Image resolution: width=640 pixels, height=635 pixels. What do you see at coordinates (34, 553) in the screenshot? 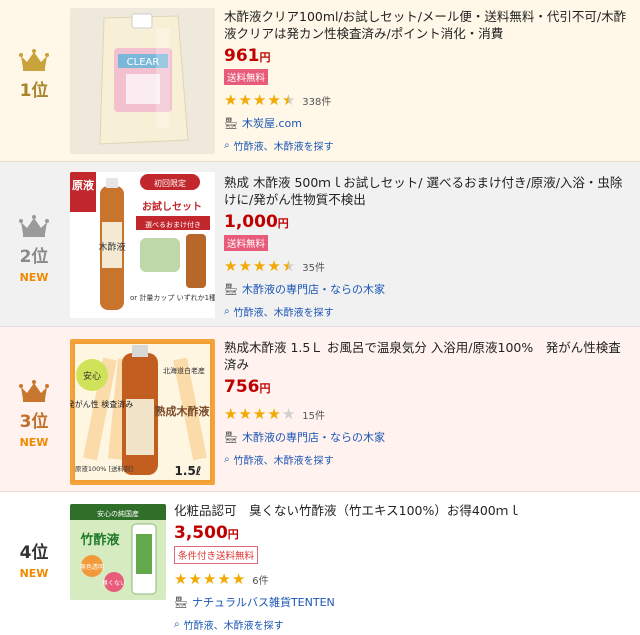
I see `rank-number: 4位` at bounding box center [34, 553].